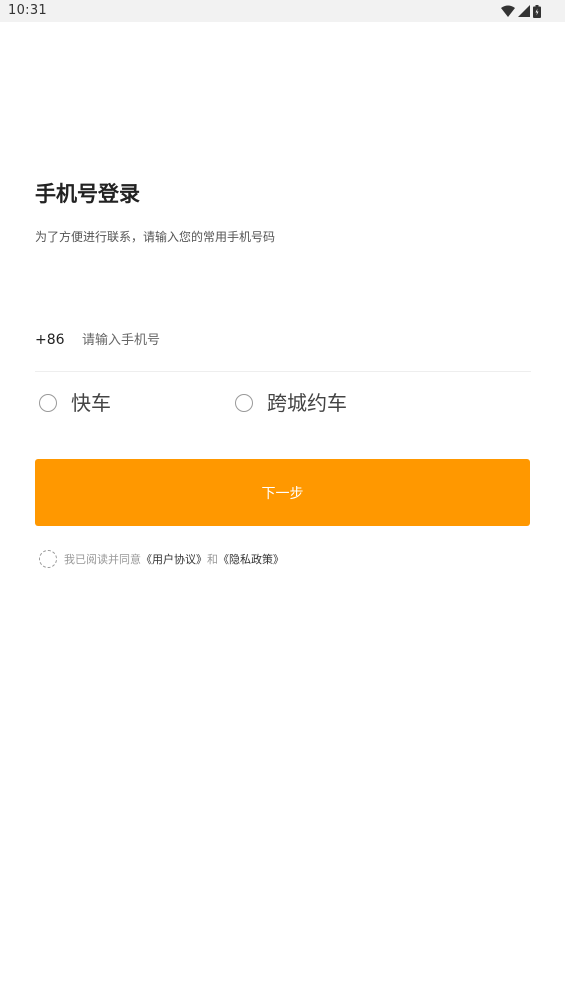 This screenshot has height=1004, width=565. I want to click on privacy-policy-link: 《隐私政策》, so click(251, 559).